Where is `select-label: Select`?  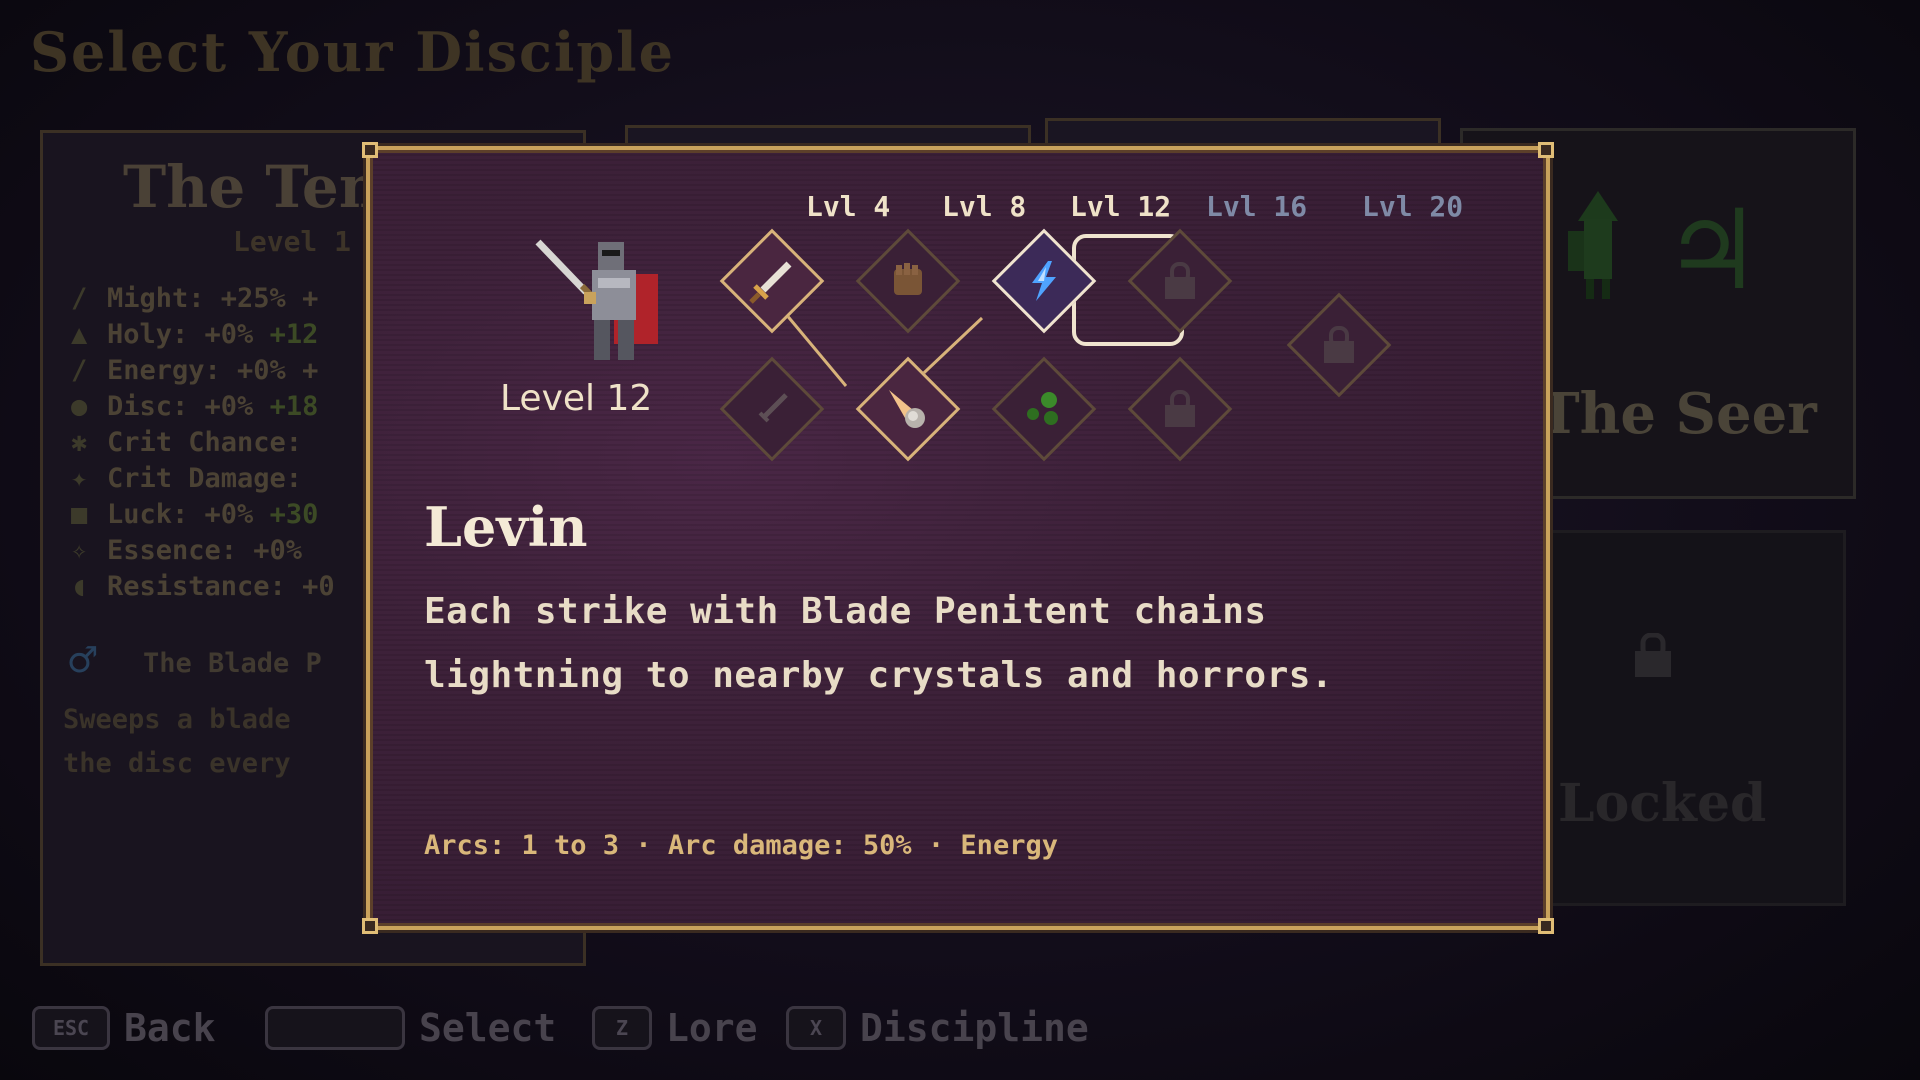
select-label: Select is located at coordinates (488, 1028).